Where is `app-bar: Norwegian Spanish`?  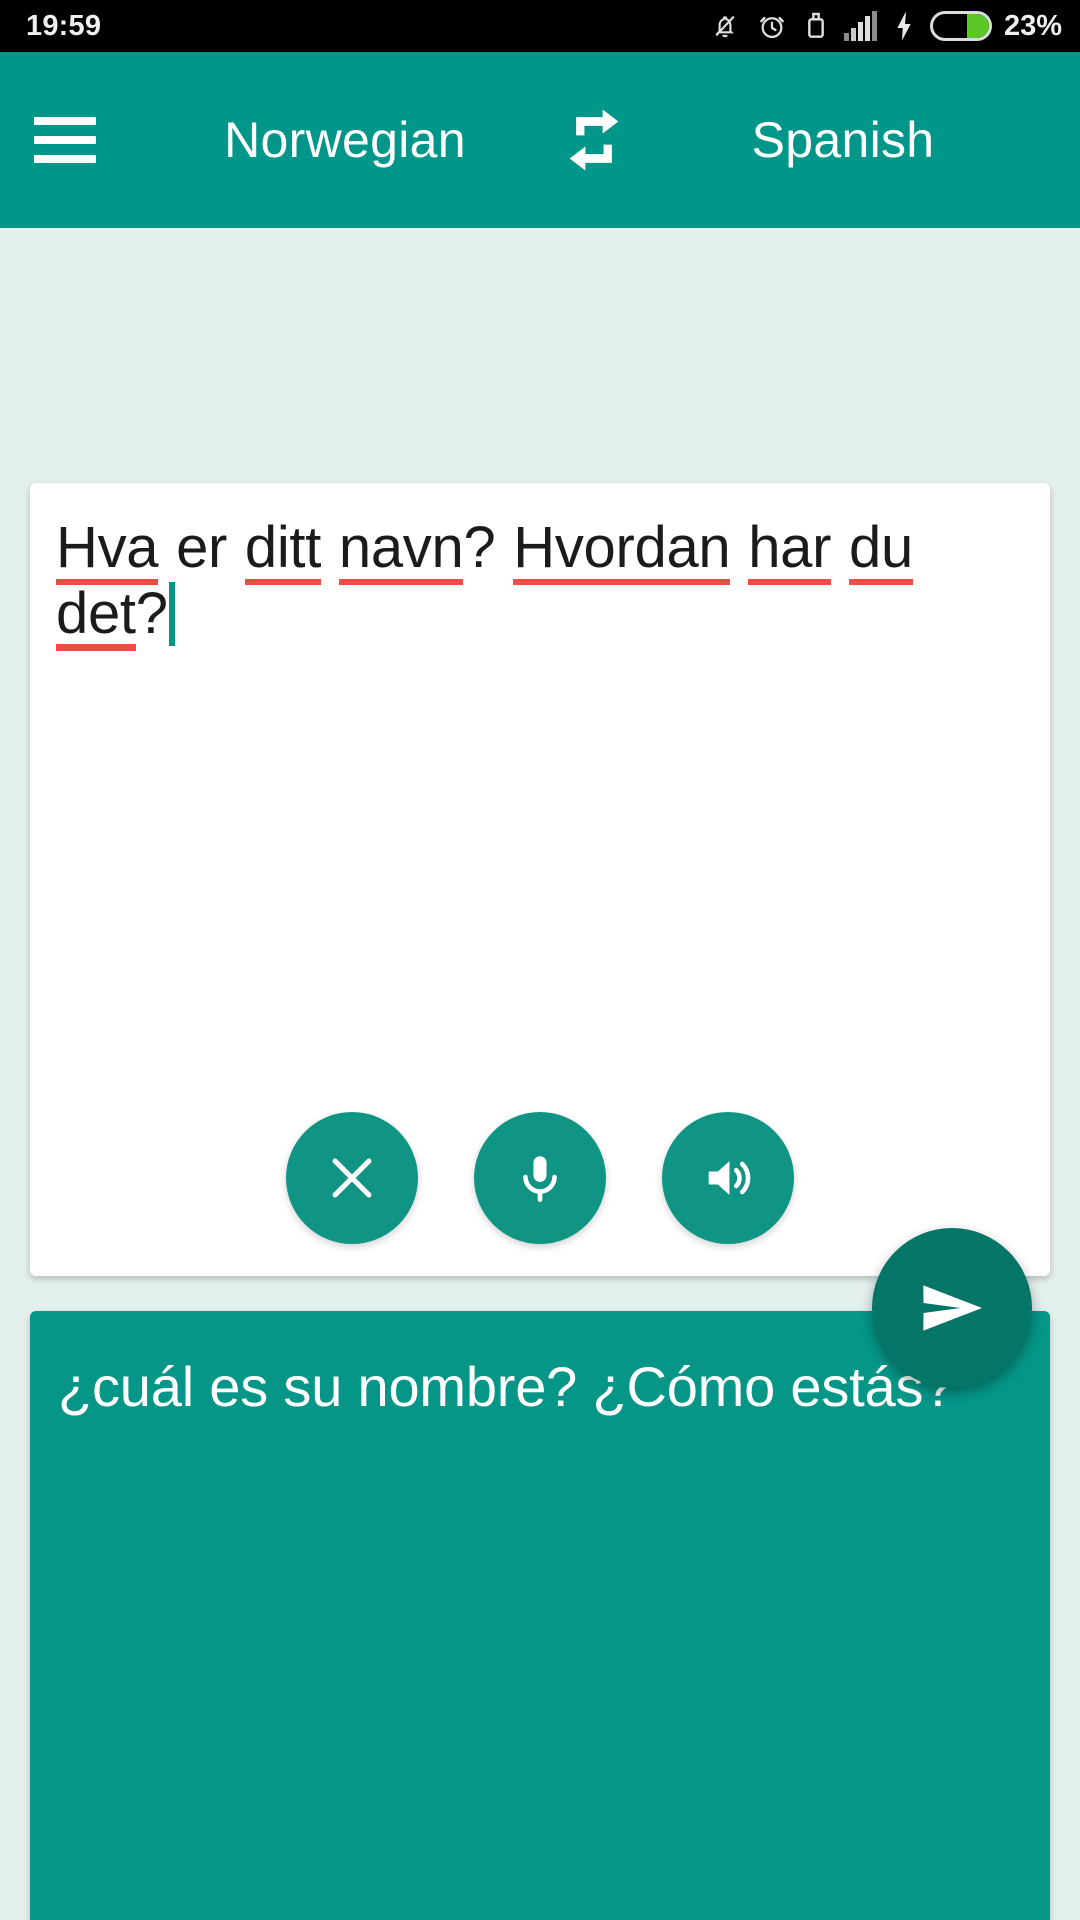
app-bar: Norwegian Spanish is located at coordinates (540, 140).